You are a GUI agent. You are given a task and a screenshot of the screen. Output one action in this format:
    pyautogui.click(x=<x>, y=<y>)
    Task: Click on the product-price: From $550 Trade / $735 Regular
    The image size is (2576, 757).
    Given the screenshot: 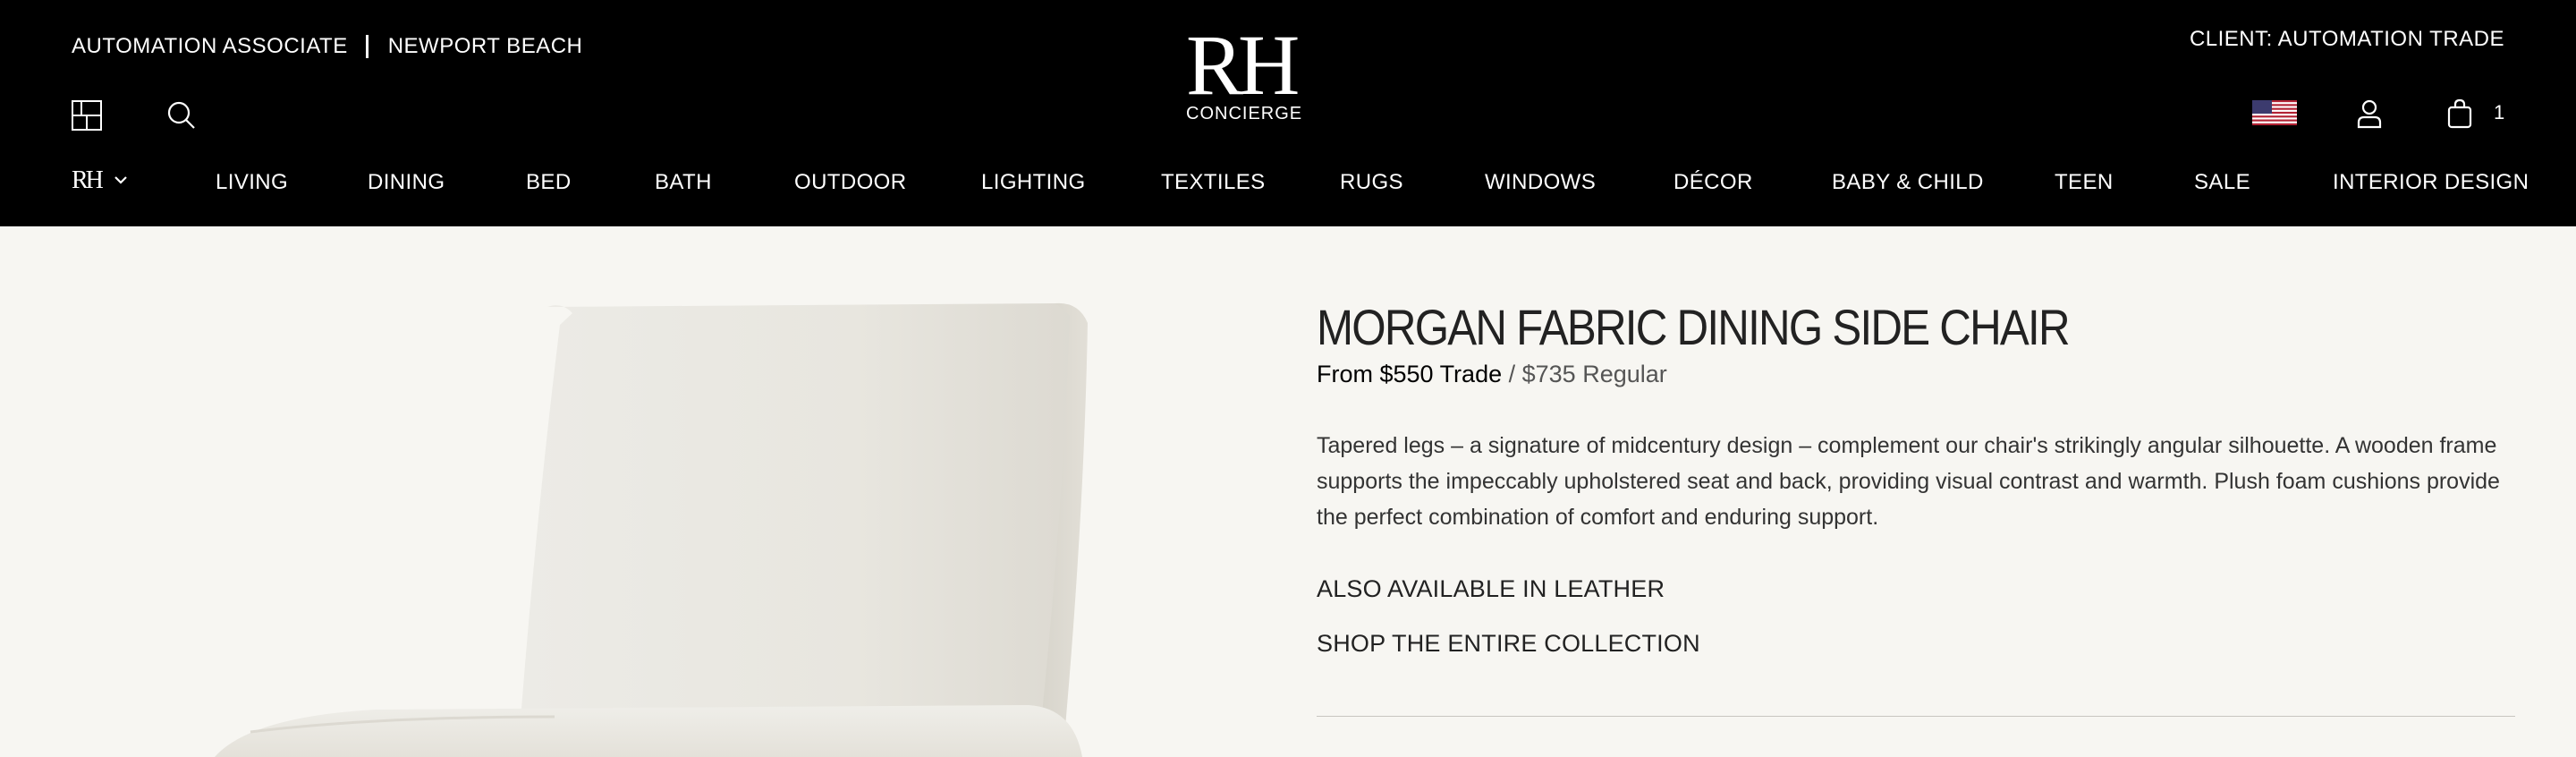 What is the action you would take?
    pyautogui.click(x=1492, y=374)
    